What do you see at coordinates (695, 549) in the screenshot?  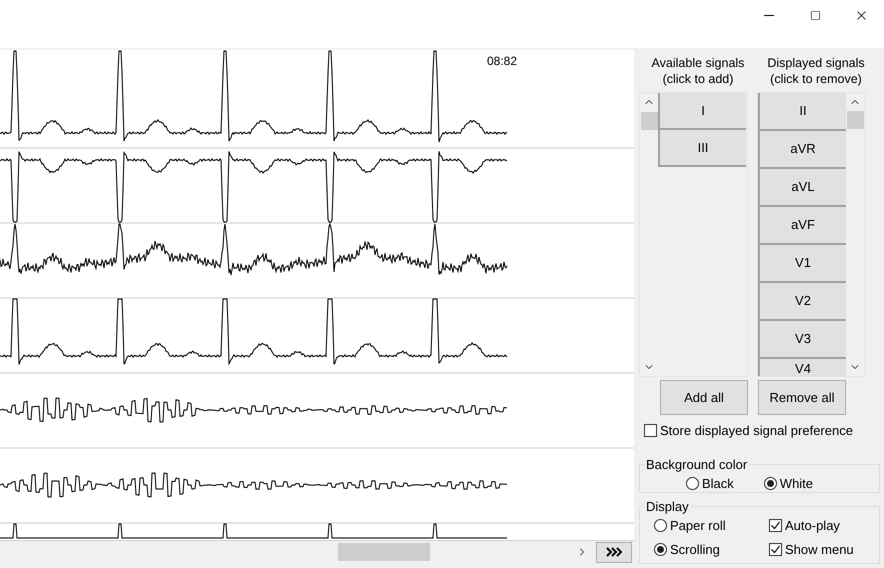 I see `radio-label: Scrolling` at bounding box center [695, 549].